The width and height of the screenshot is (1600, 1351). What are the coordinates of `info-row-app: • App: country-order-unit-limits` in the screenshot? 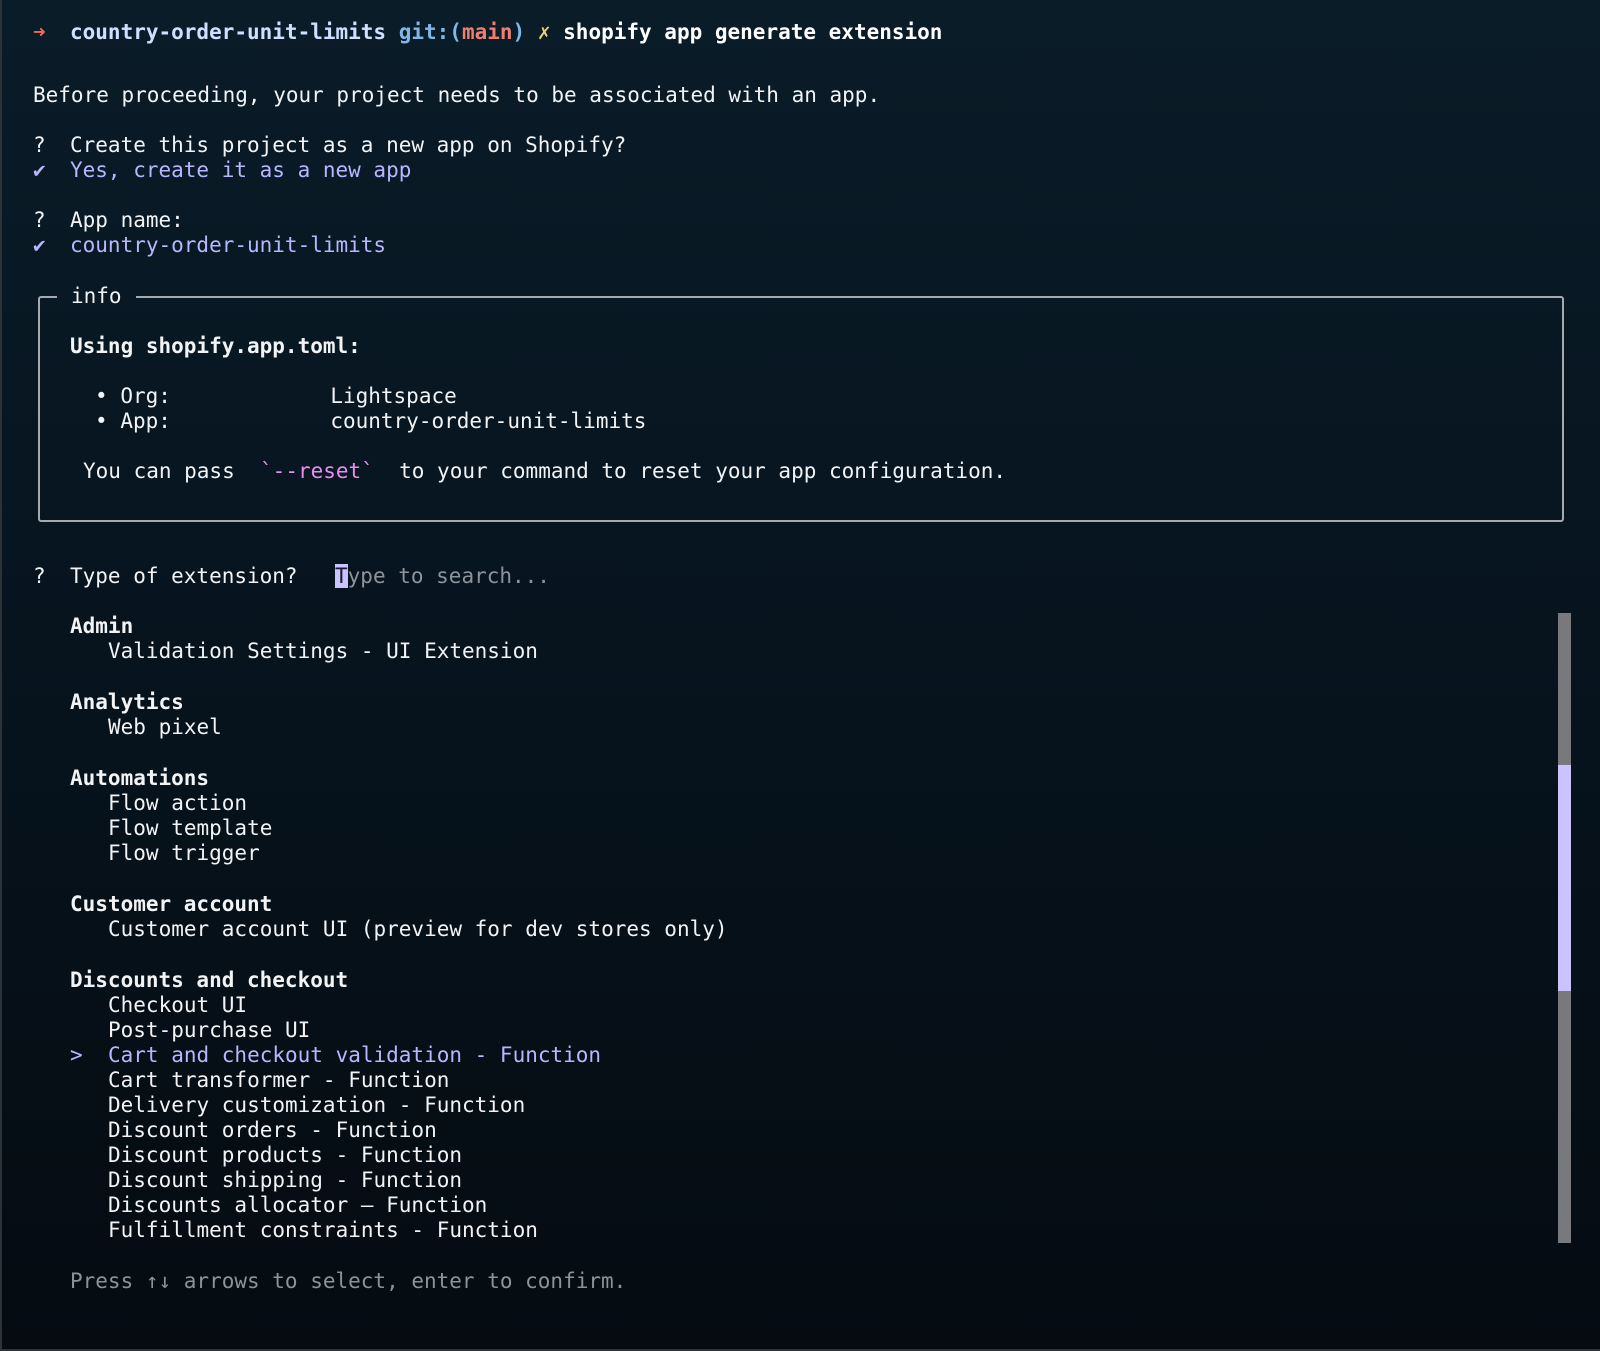 It's located at (370, 421).